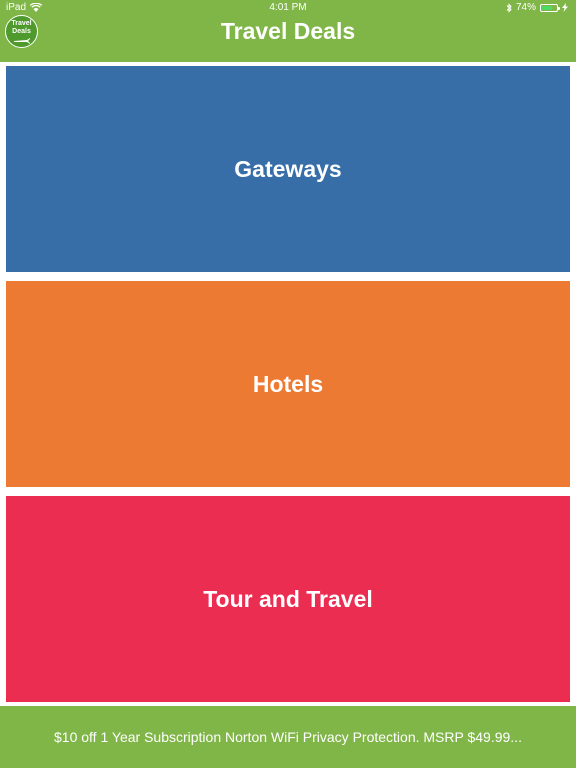 The height and width of the screenshot is (768, 576). What do you see at coordinates (565, 7) in the screenshot?
I see `charging-icon` at bounding box center [565, 7].